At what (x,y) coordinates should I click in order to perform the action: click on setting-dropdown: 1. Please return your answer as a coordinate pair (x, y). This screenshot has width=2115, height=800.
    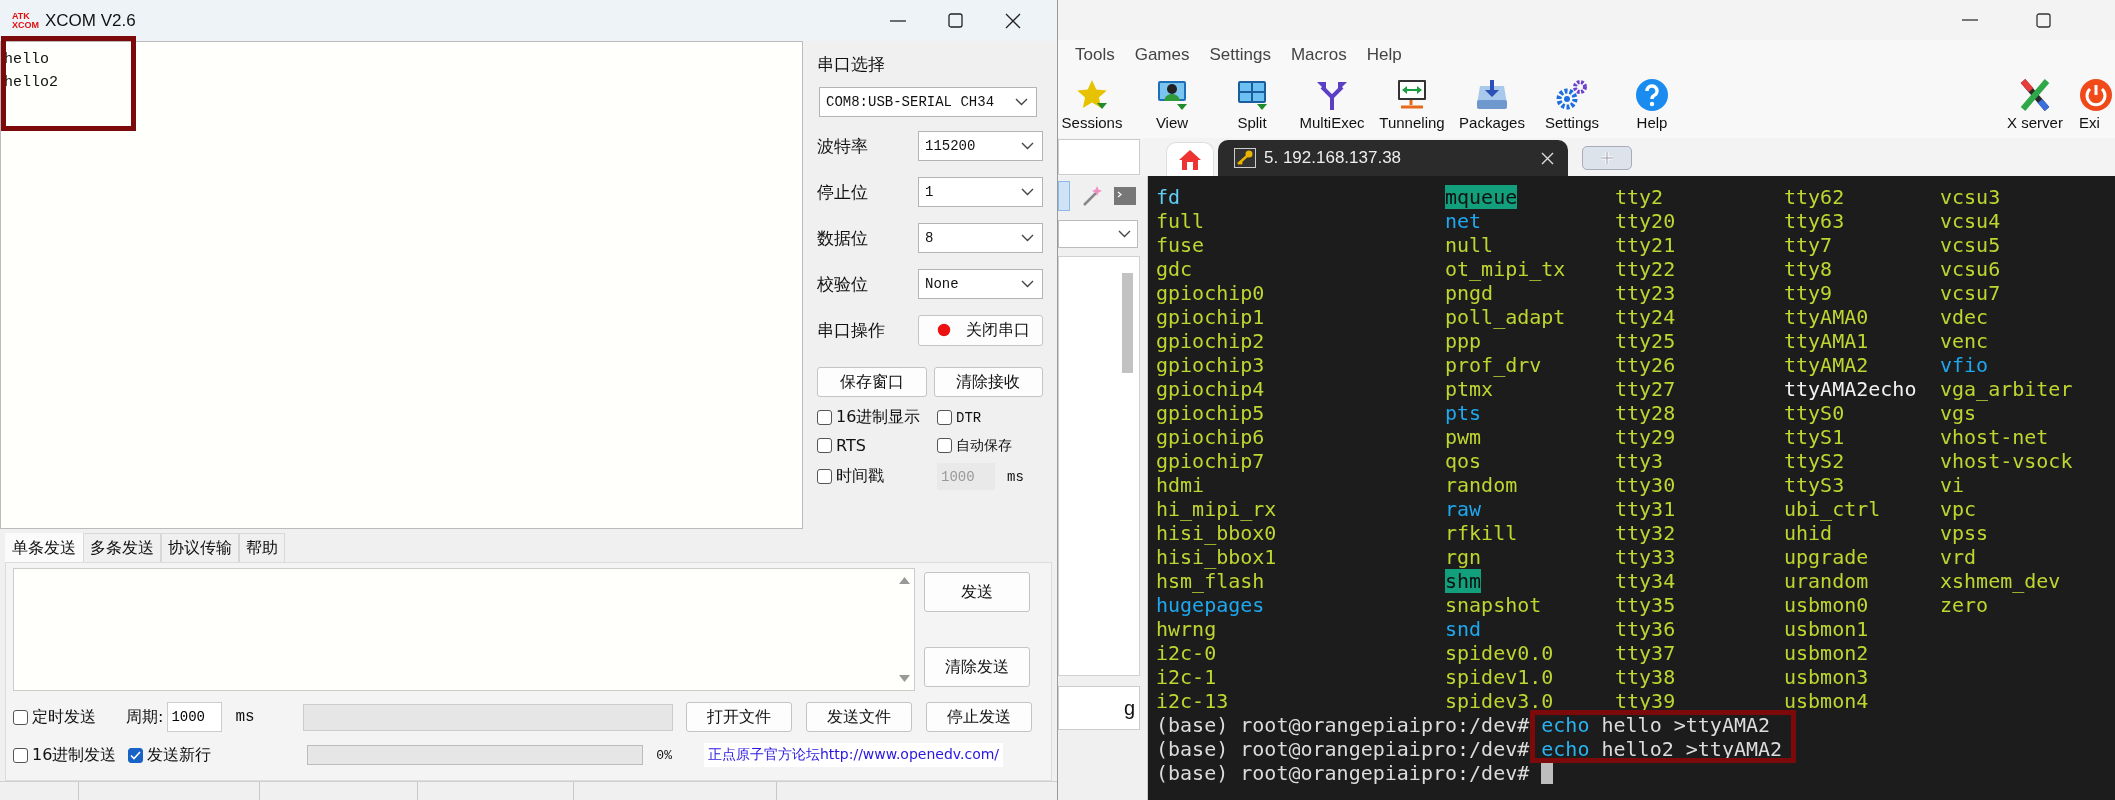
    Looking at the image, I should click on (980, 192).